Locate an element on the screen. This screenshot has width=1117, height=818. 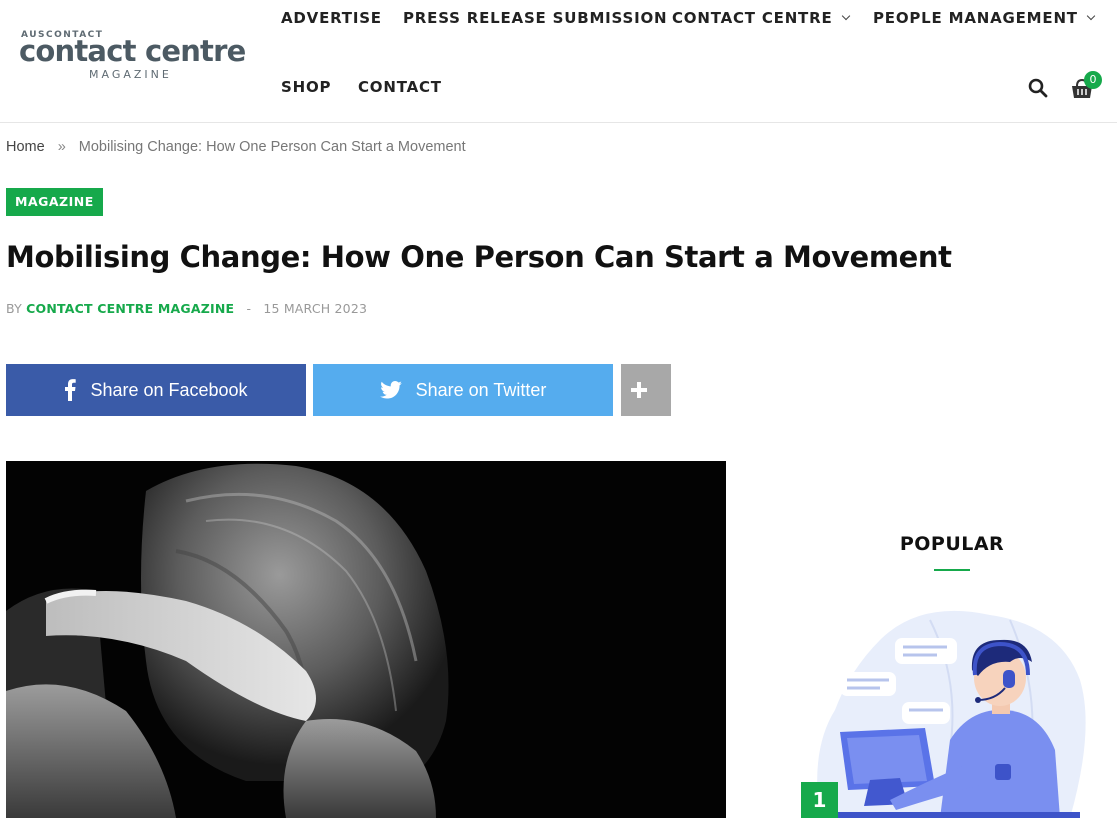
nav-people-management-label: PEOPLE MANAGEMENT is located at coordinates (975, 18).